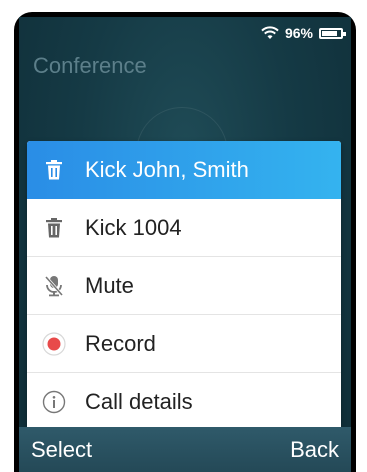 The width and height of the screenshot is (367, 472). Describe the element at coordinates (270, 32) in the screenshot. I see `wifi-icon` at that location.